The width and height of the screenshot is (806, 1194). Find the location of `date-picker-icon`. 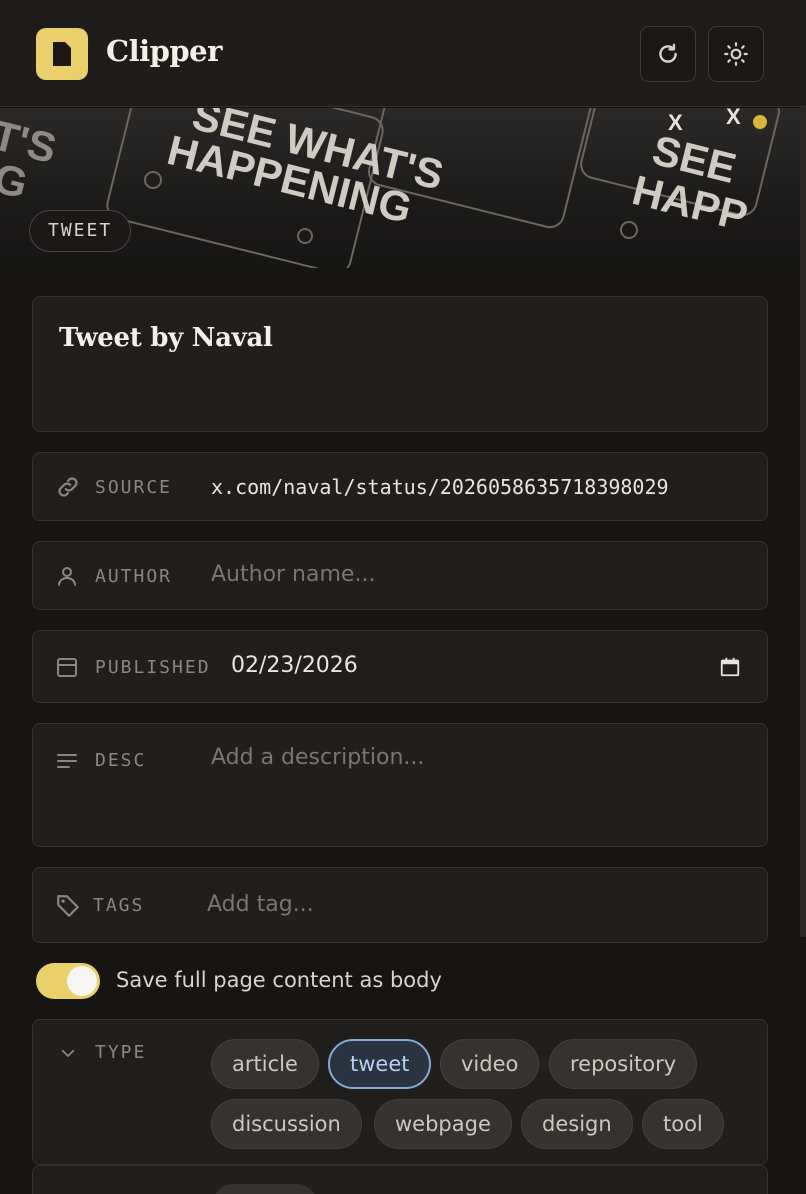

date-picker-icon is located at coordinates (730, 667).